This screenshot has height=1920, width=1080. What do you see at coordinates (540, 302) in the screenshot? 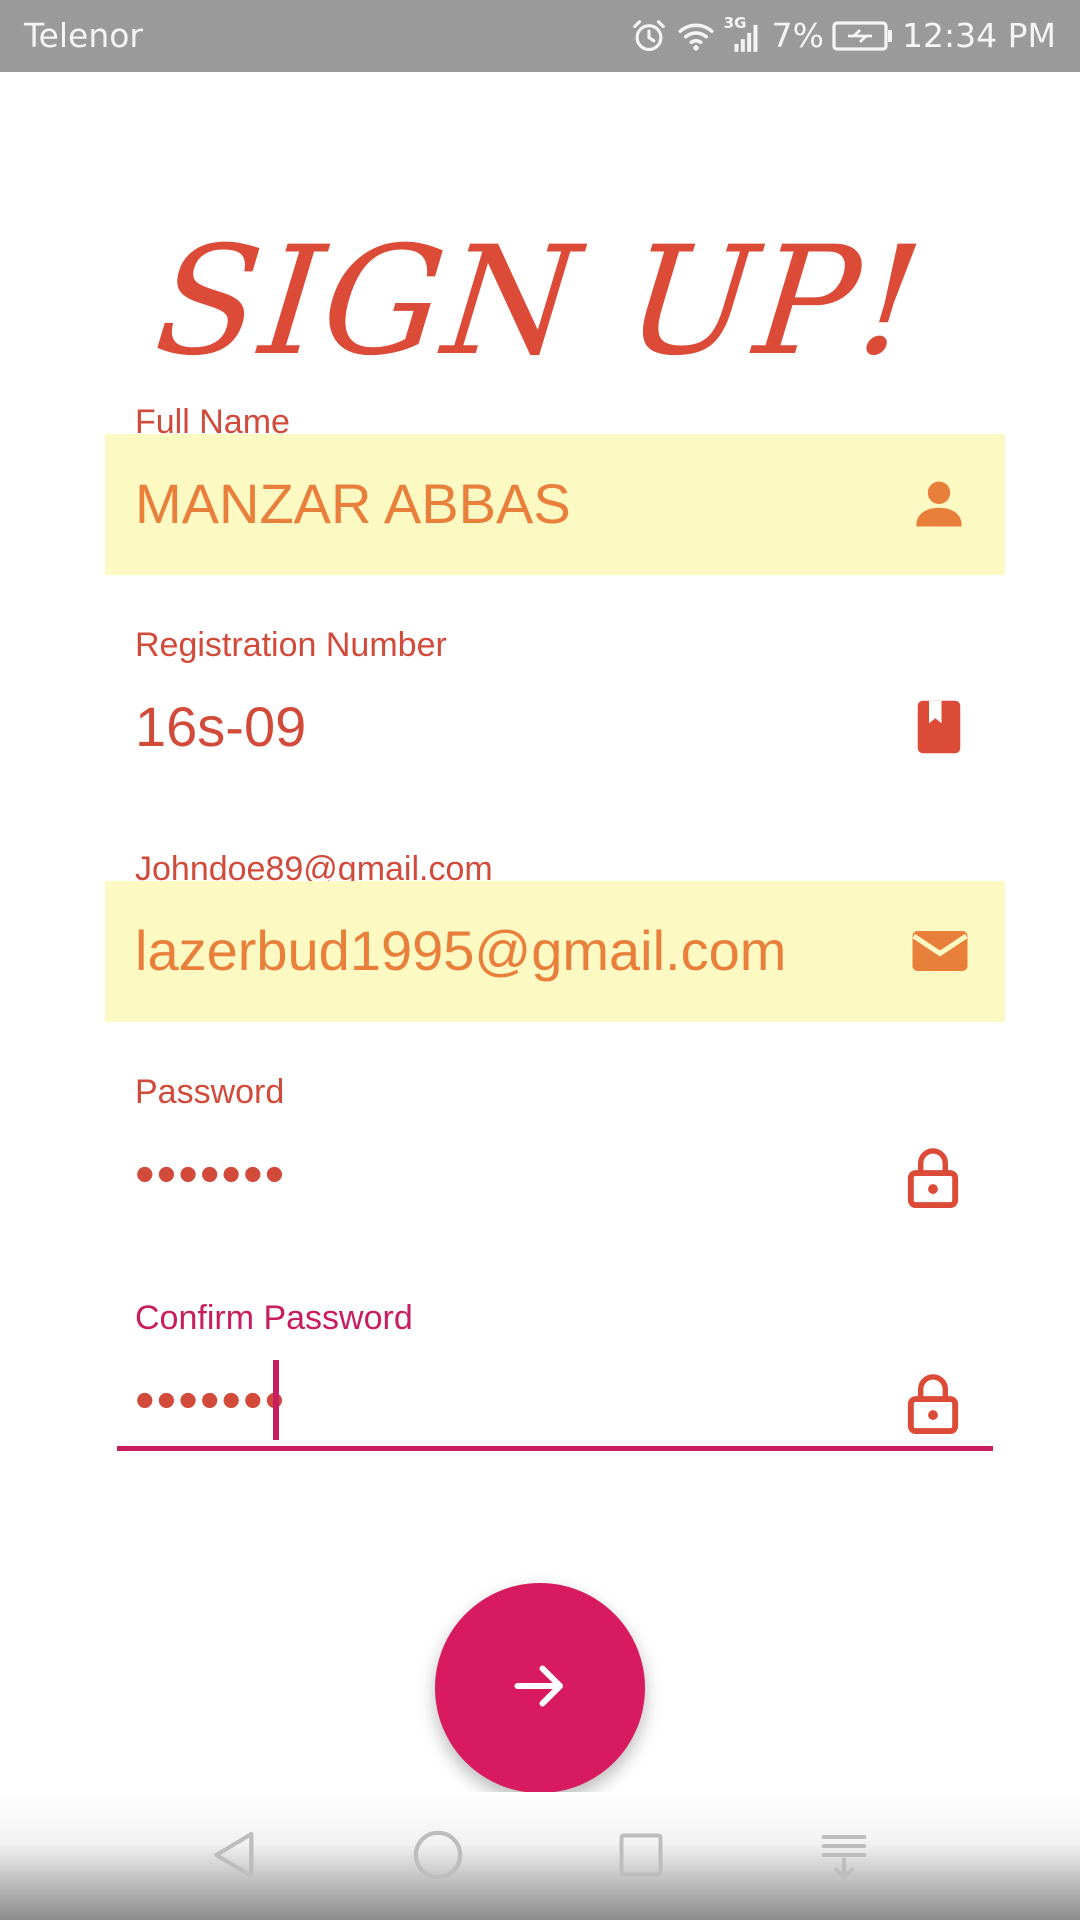
I see `page-title: SIGN UP!` at bounding box center [540, 302].